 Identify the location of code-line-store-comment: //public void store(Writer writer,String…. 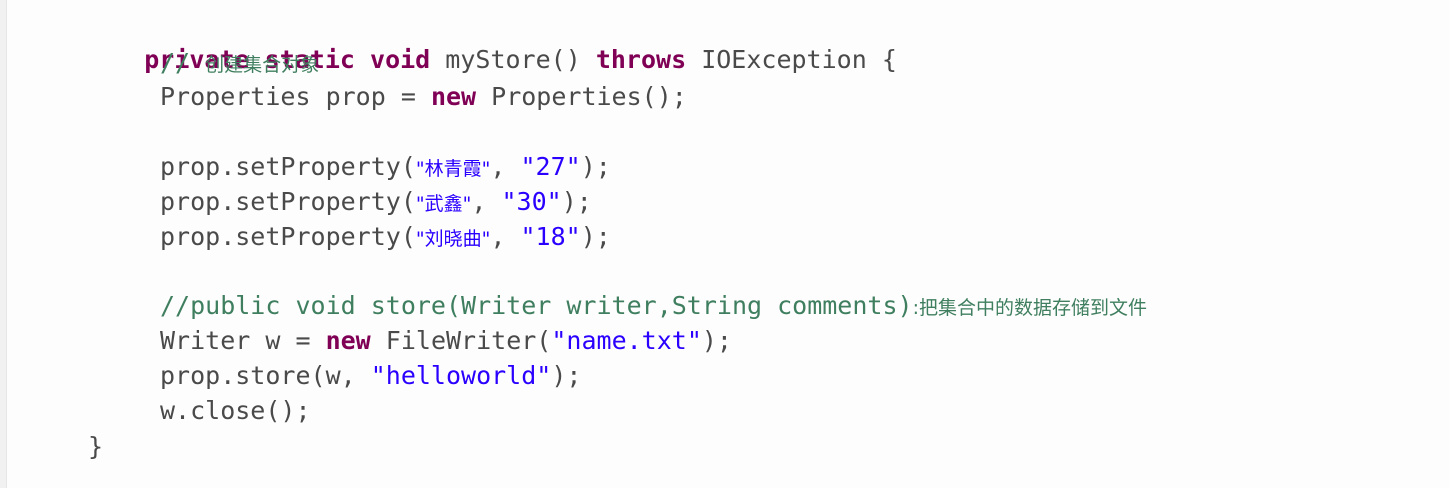
(653, 306).